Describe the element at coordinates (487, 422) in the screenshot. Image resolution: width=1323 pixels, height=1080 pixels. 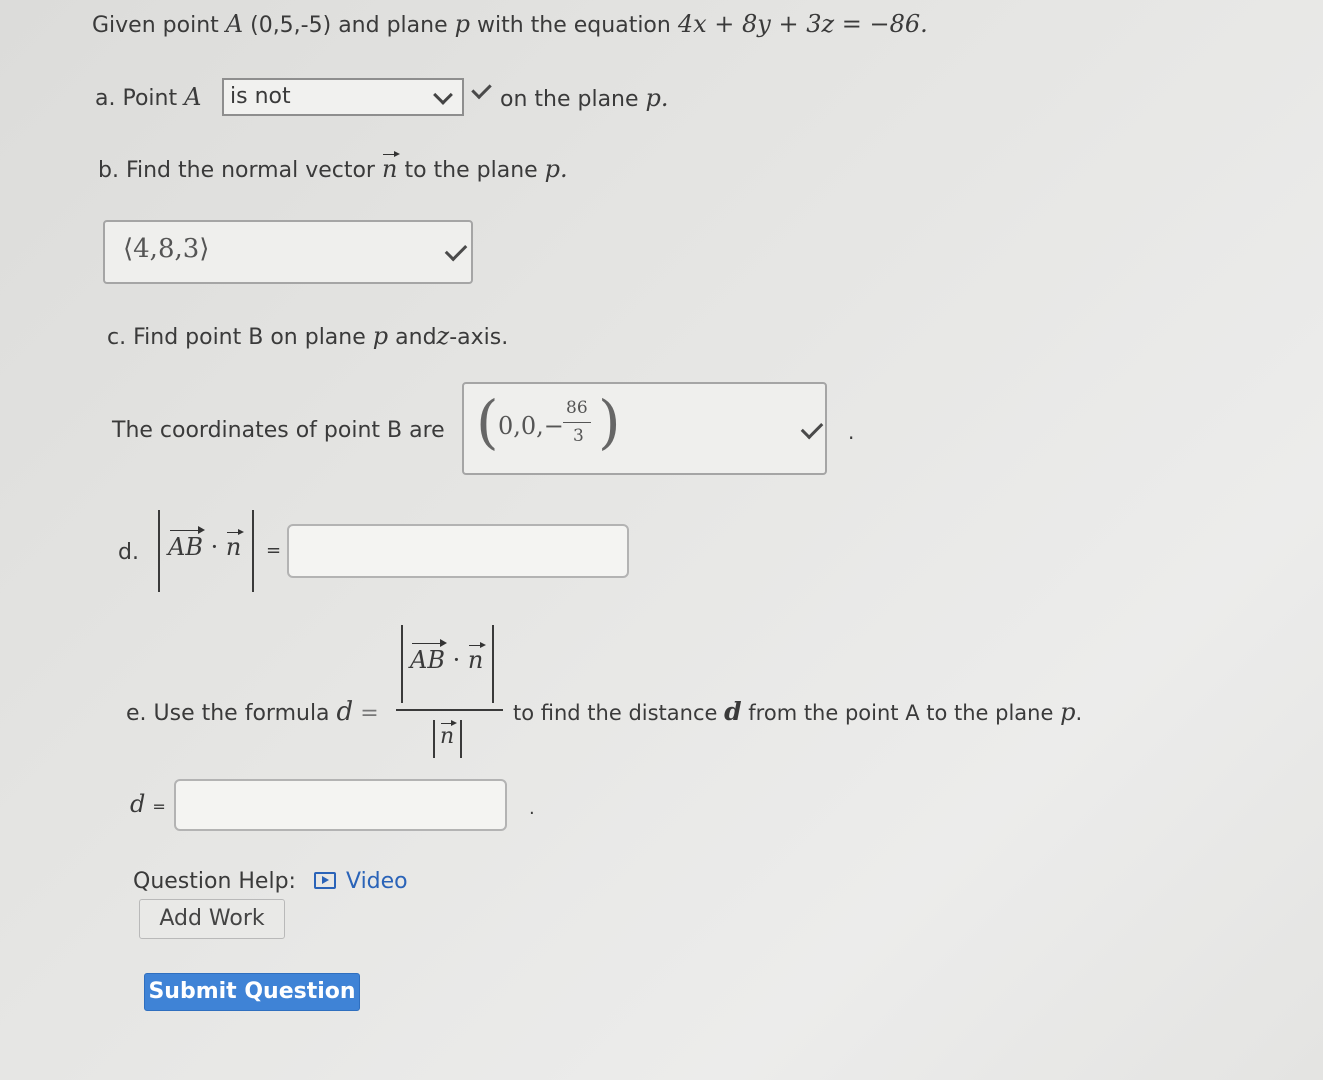
I see `left-paren: (` at that location.